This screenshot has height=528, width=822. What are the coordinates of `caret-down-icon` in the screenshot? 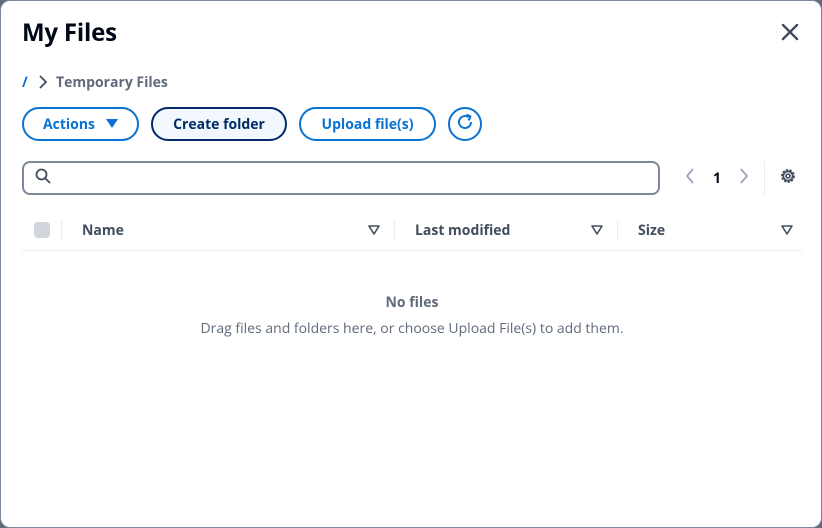 It's located at (112, 124).